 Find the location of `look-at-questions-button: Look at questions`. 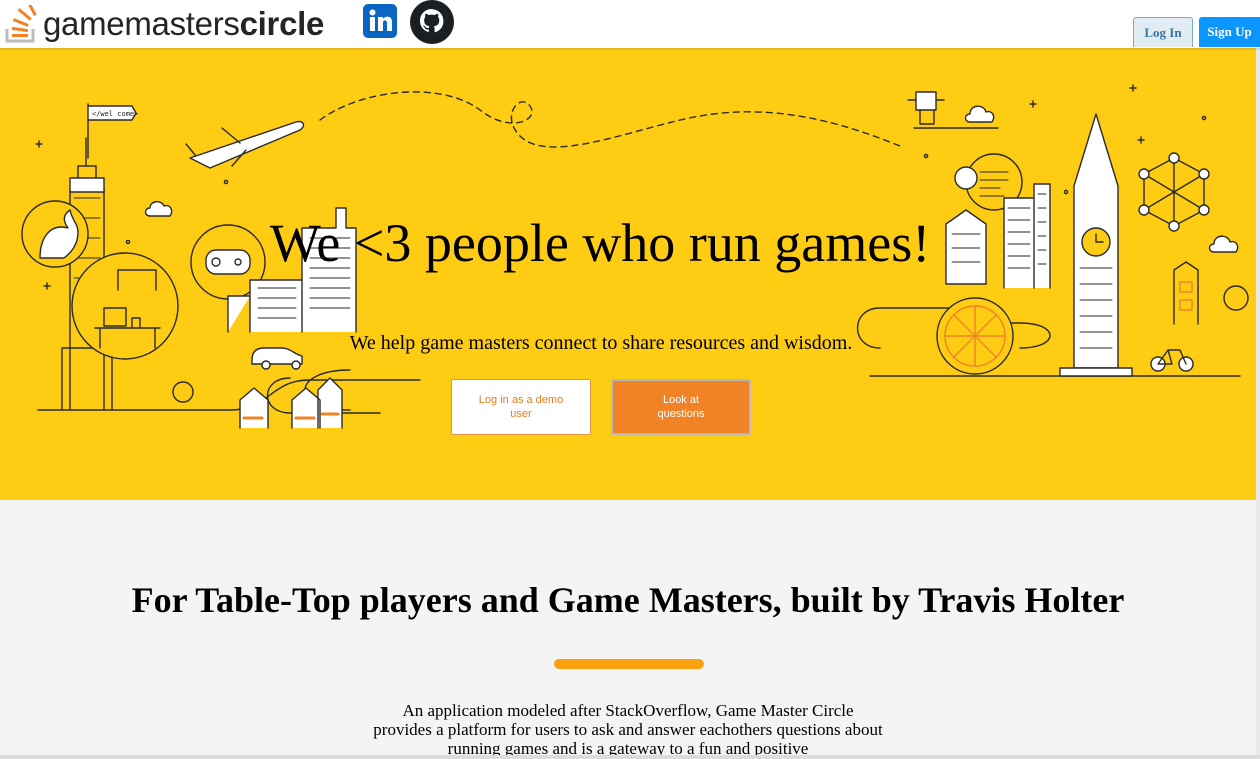

look-at-questions-button: Look at questions is located at coordinates (681, 407).